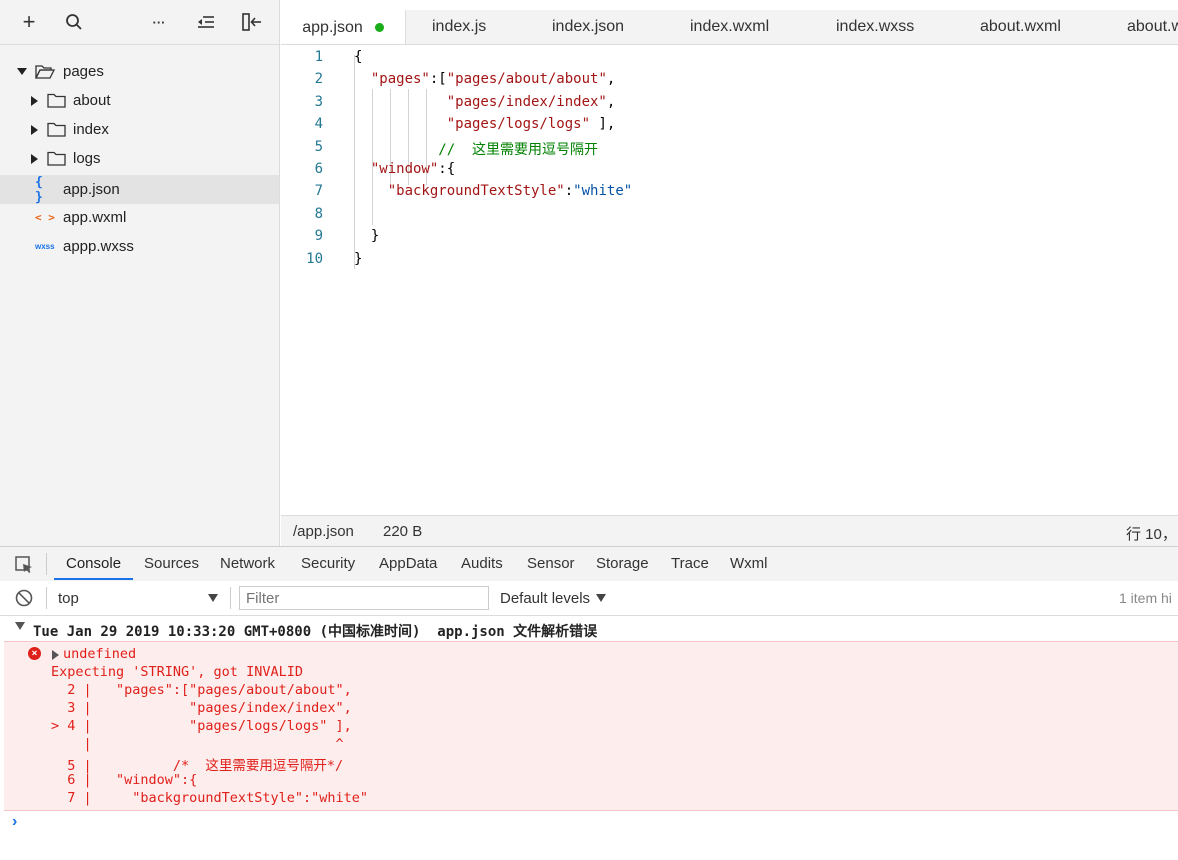 The width and height of the screenshot is (1178, 860). I want to click on tab-trace: Trace, so click(690, 563).